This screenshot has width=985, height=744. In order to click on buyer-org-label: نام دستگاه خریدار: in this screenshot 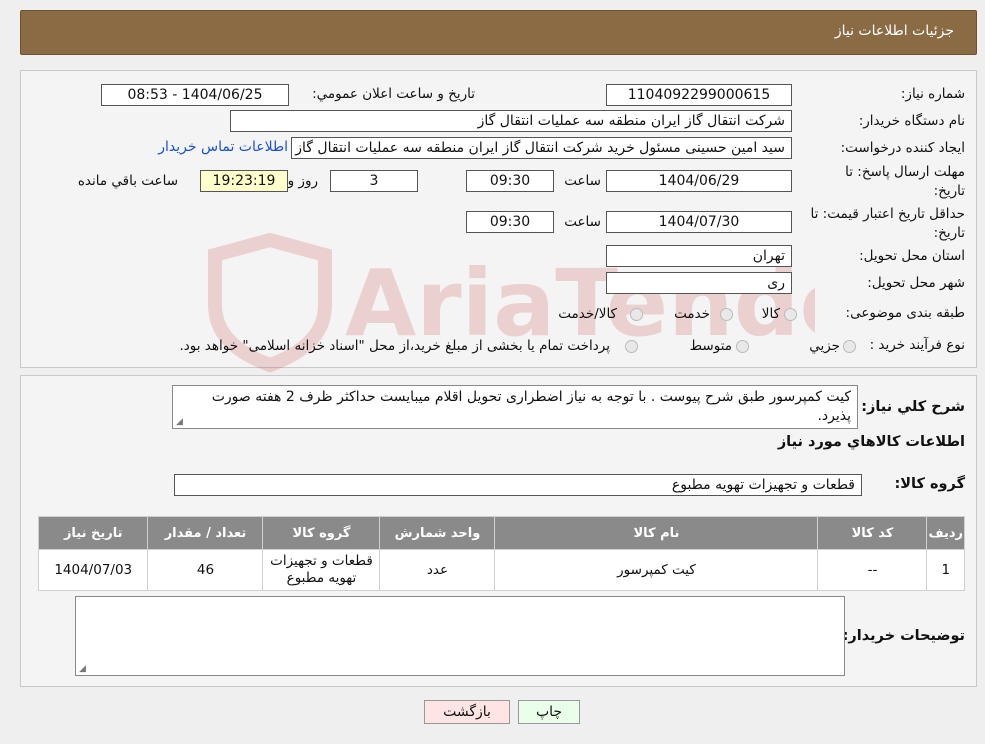, I will do `click(911, 121)`.